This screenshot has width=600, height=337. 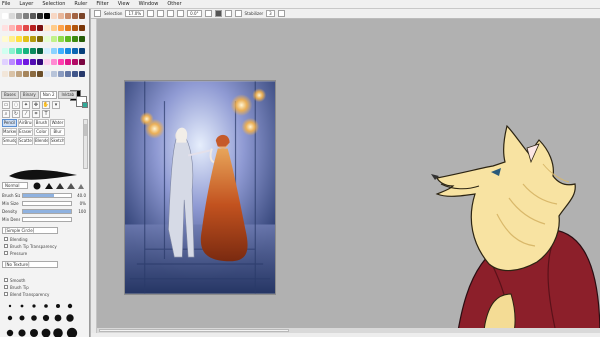 What do you see at coordinates (46, 114) in the screenshot?
I see `text-icon: T` at bounding box center [46, 114].